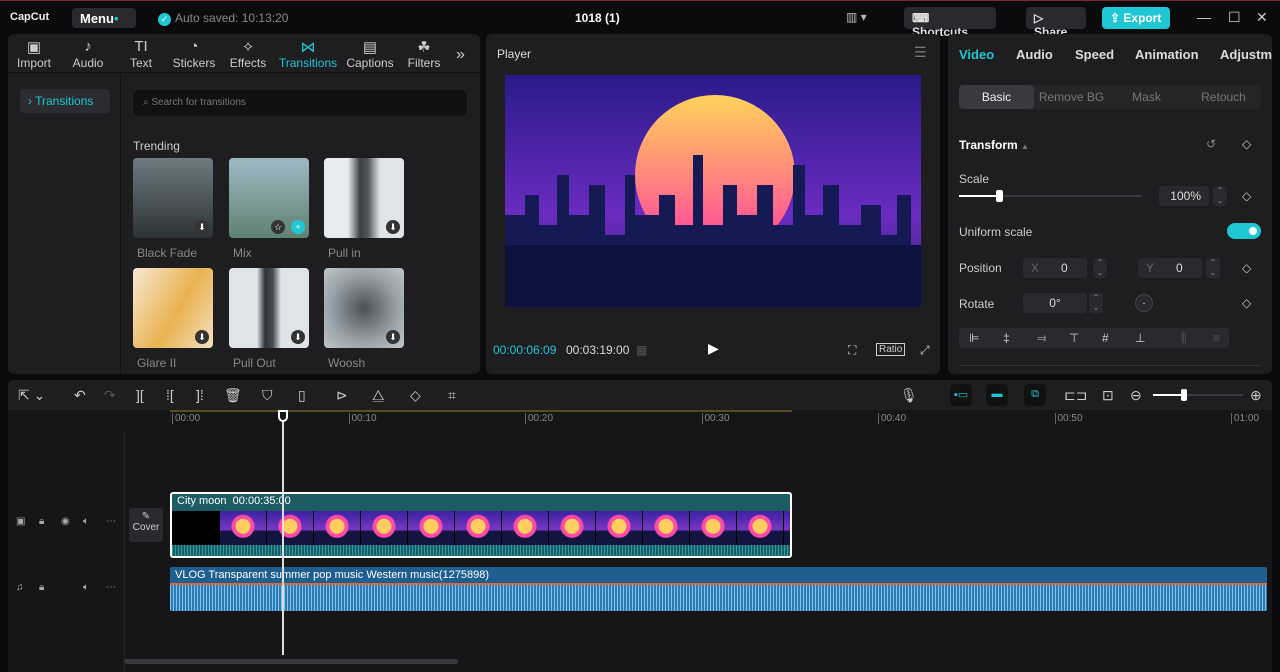 Image resolution: width=1280 pixels, height=672 pixels. I want to click on tab-text: TI Text, so click(141, 54).